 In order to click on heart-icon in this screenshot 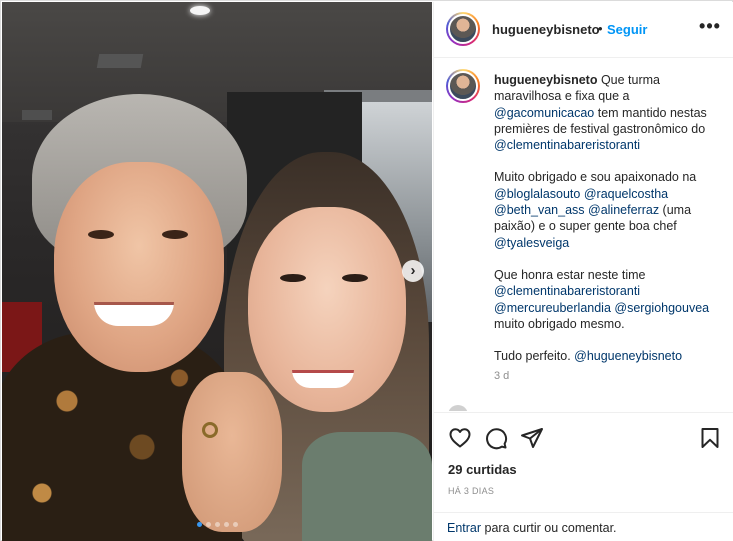, I will do `click(460, 438)`.